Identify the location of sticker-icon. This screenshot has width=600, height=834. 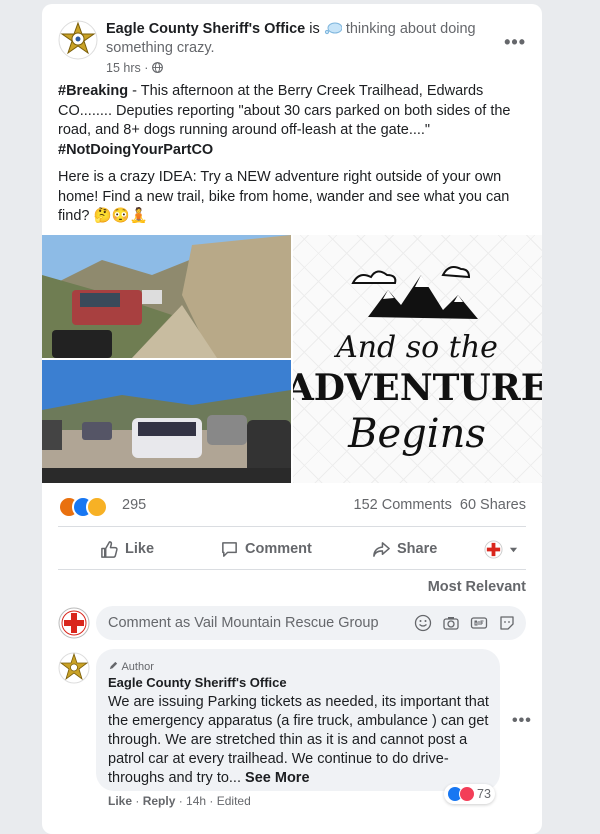
(507, 623).